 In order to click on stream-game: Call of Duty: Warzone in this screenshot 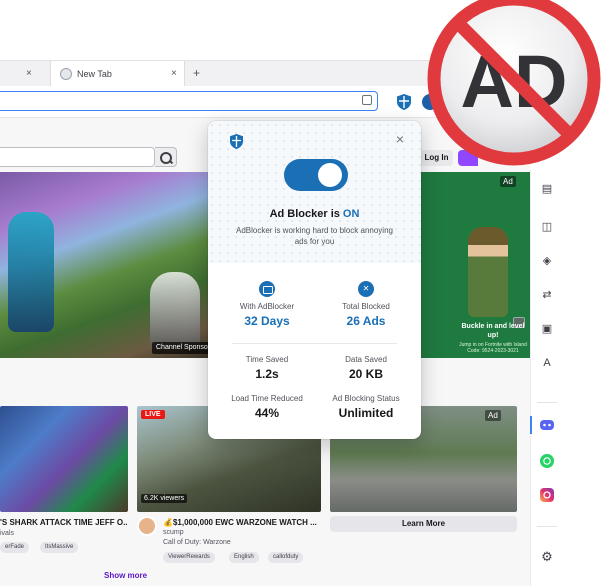, I will do `click(197, 542)`.